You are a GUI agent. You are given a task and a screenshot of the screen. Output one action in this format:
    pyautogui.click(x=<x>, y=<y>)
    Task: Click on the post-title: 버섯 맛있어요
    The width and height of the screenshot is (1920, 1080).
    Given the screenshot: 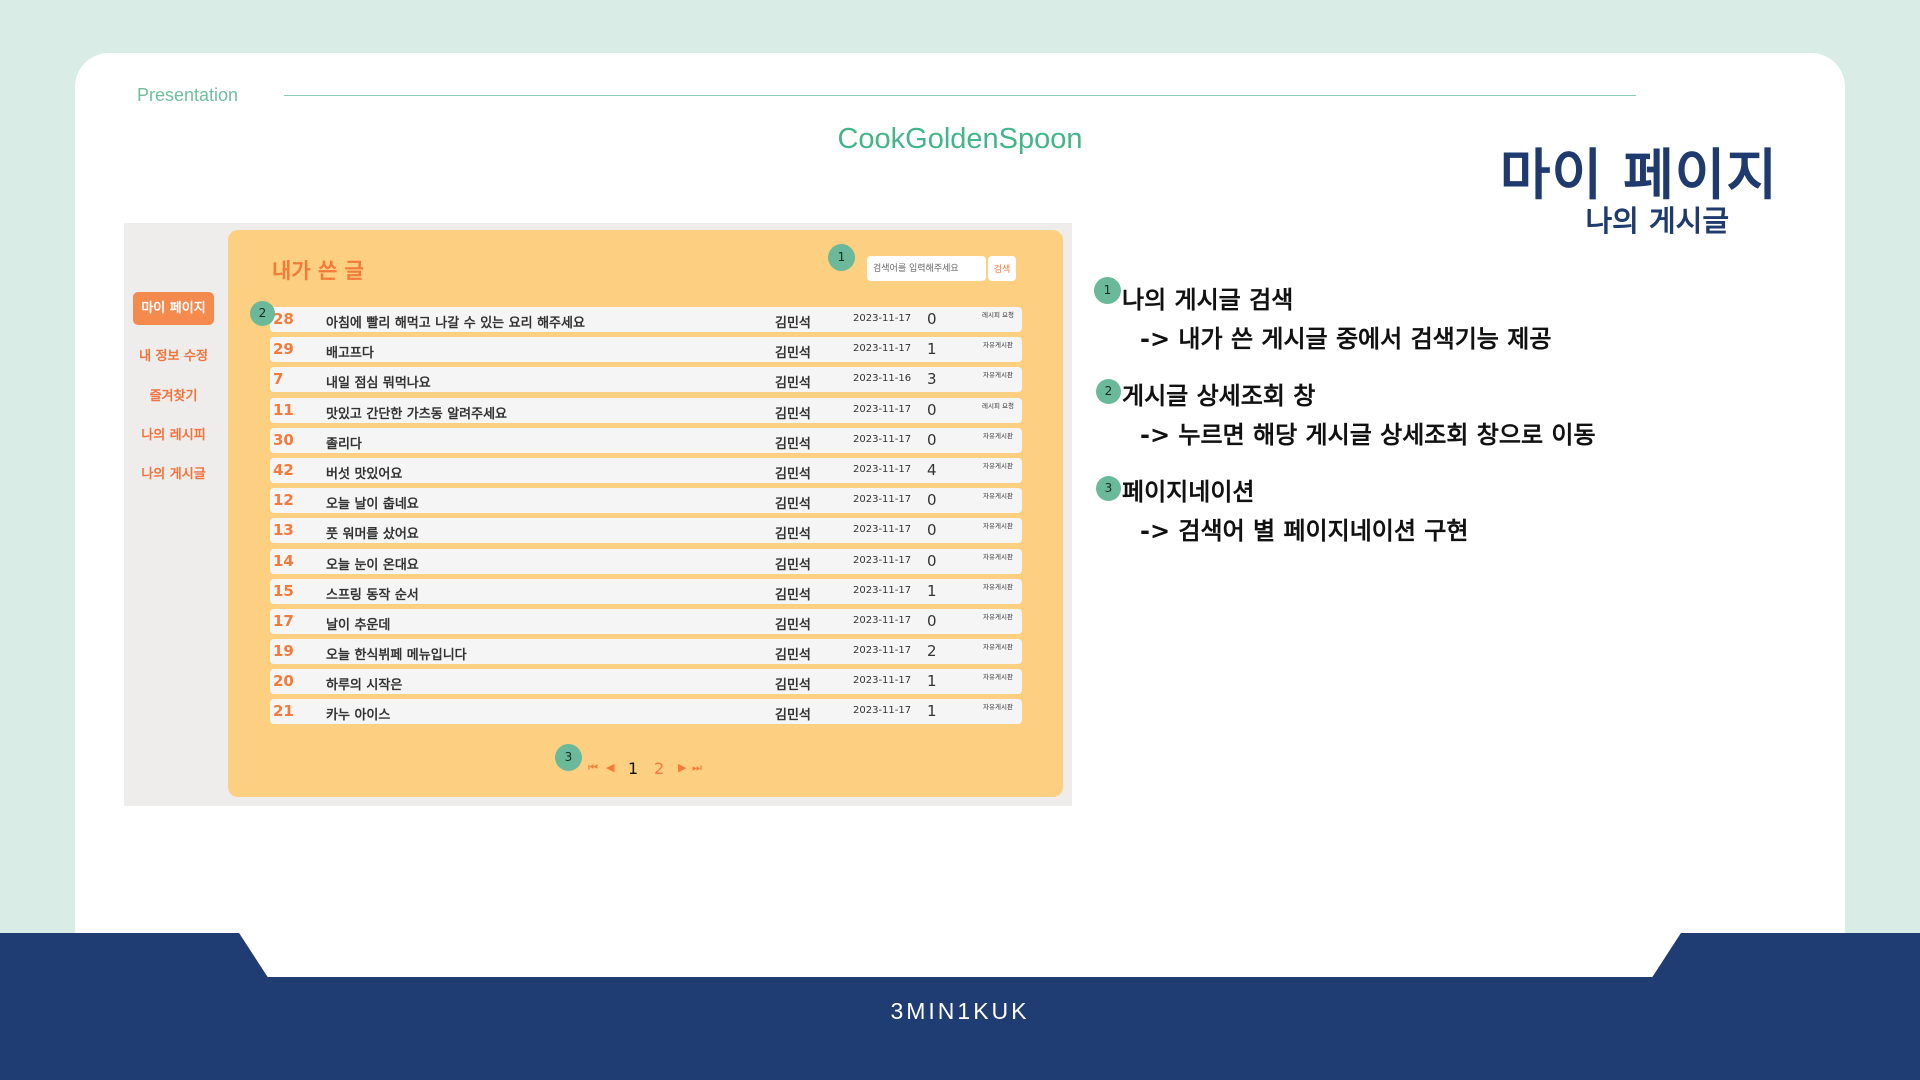 What is the action you would take?
    pyautogui.click(x=364, y=472)
    